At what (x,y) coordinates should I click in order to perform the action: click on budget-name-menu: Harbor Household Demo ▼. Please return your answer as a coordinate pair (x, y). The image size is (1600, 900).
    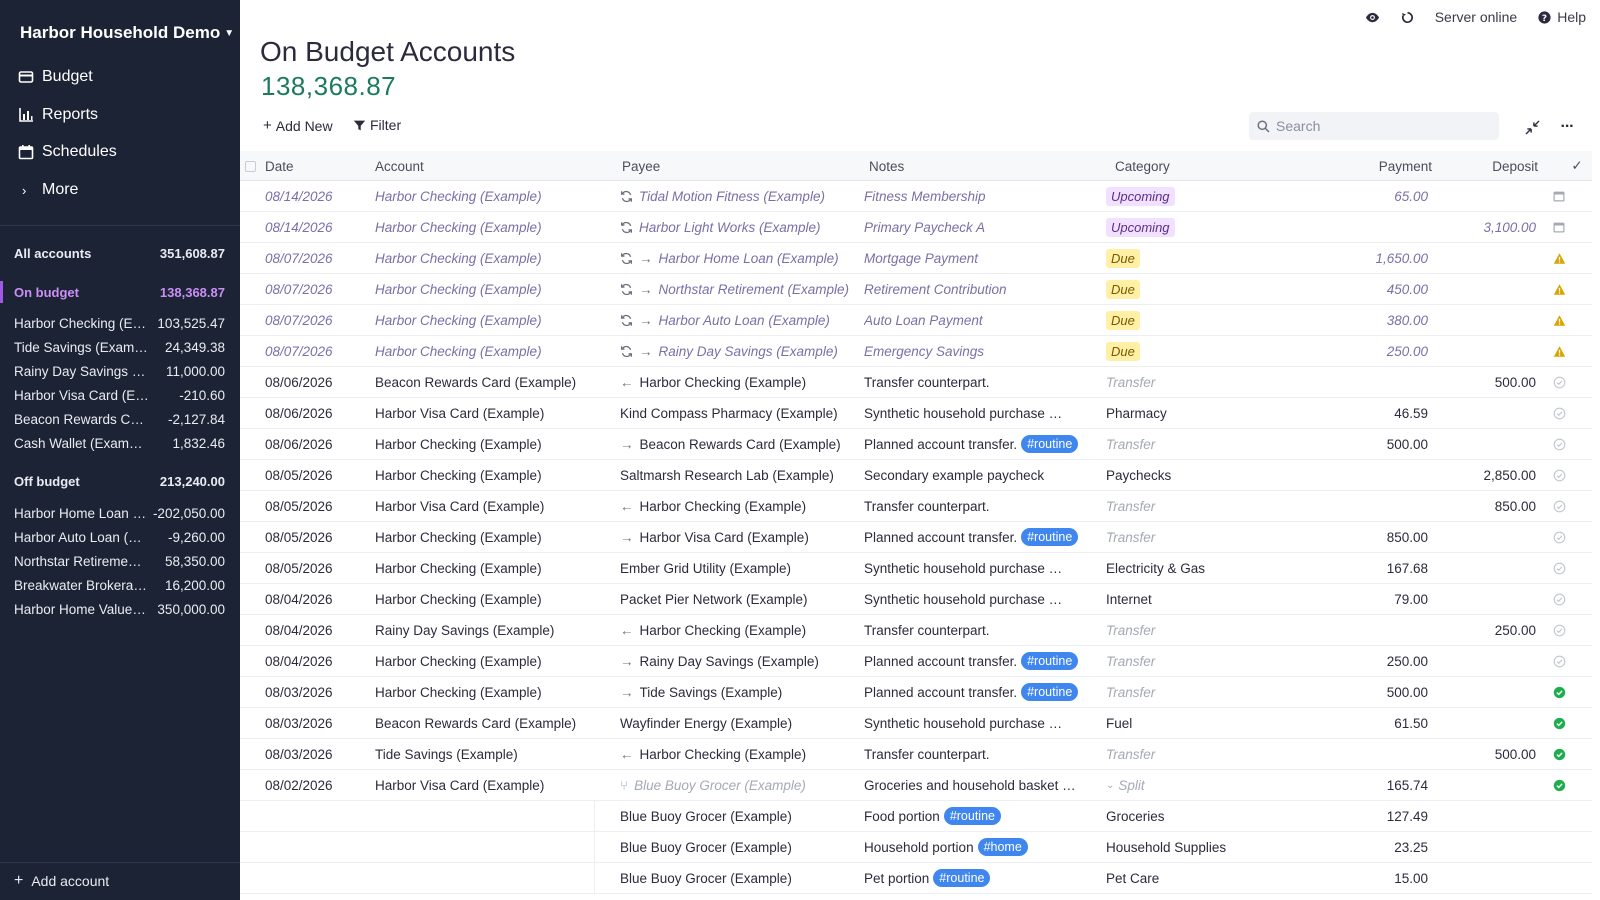
    Looking at the image, I should click on (127, 33).